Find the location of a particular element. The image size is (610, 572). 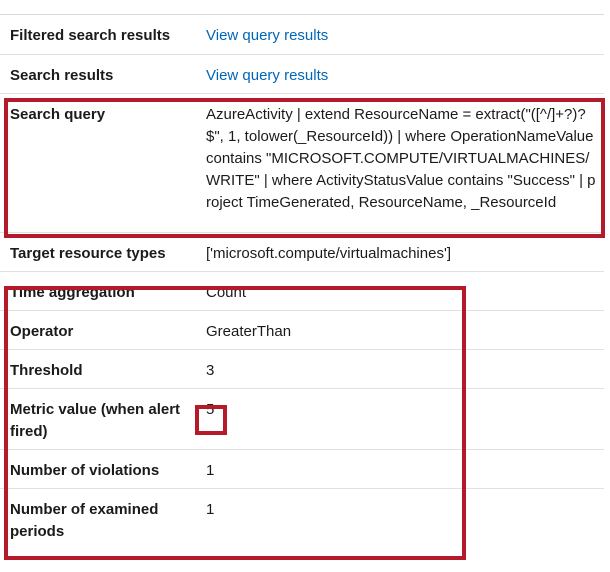

threshold-label: Threshold is located at coordinates (46, 370).